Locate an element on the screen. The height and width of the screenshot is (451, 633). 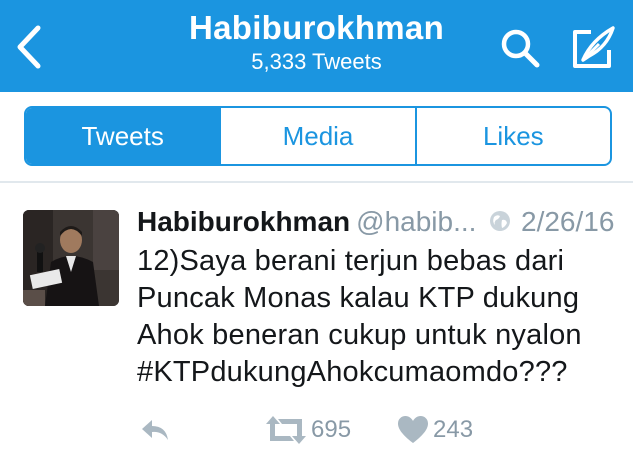
tab-tweets: Tweets is located at coordinates (123, 136).